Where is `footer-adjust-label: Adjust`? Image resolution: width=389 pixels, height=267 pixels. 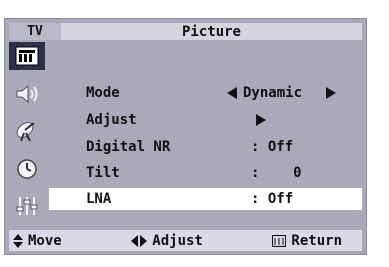
footer-adjust-label: Adjust is located at coordinates (177, 240).